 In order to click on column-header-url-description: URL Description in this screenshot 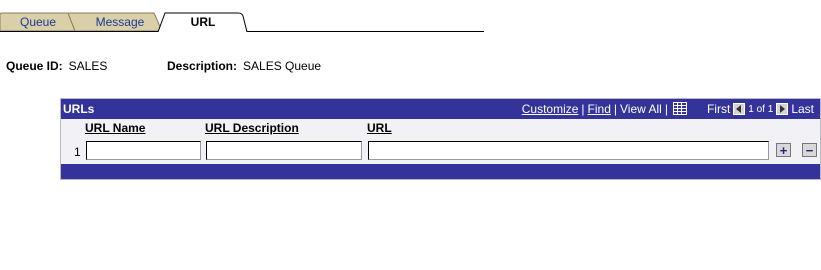, I will do `click(252, 128)`.